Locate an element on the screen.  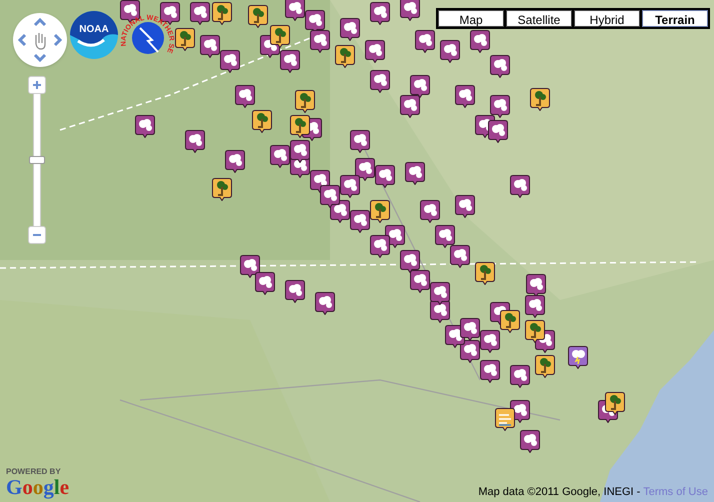
map-type-tab: Terrain is located at coordinates (675, 18).